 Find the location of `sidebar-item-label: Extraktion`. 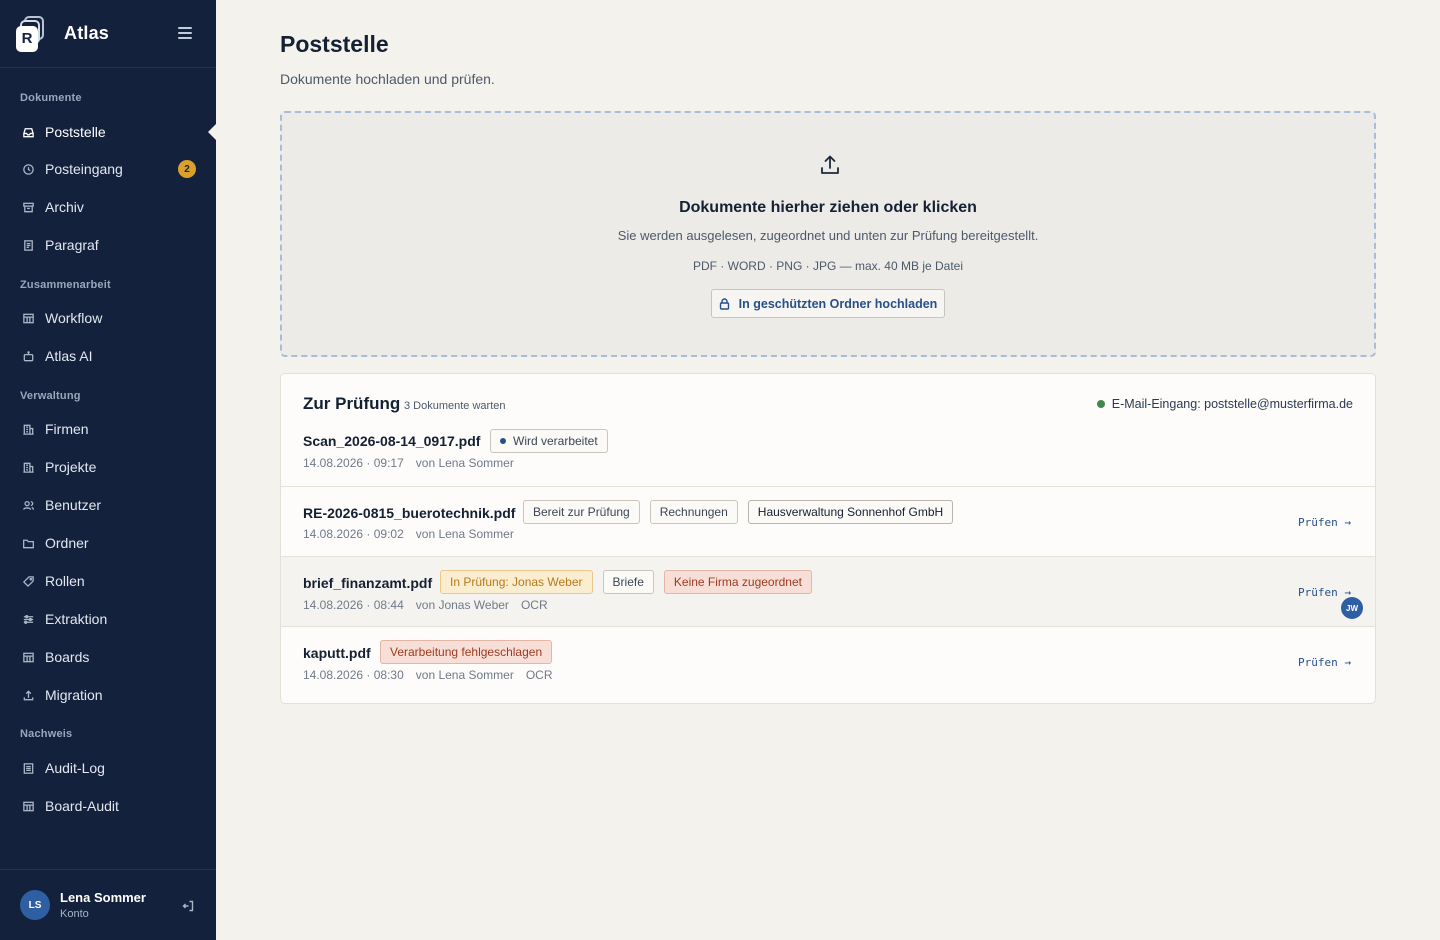

sidebar-item-label: Extraktion is located at coordinates (76, 619).